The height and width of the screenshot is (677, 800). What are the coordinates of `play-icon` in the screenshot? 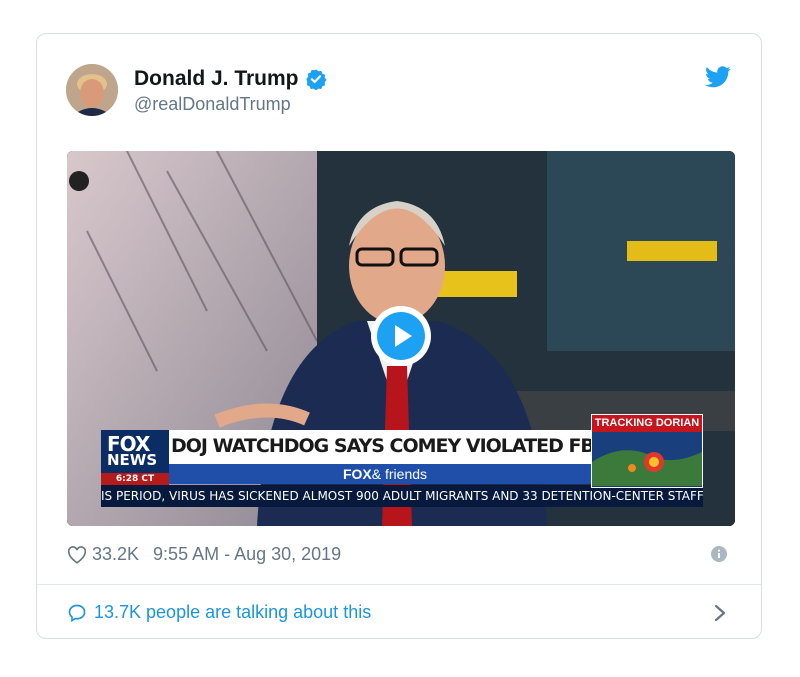 It's located at (401, 336).